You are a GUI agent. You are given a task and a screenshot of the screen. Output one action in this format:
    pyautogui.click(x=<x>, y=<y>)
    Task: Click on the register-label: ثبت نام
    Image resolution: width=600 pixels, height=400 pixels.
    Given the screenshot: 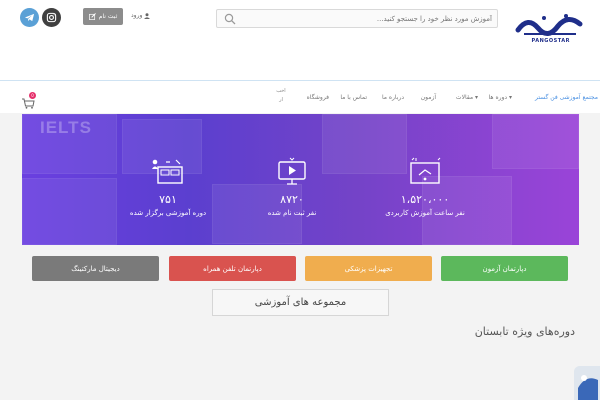 What is the action you would take?
    pyautogui.click(x=108, y=16)
    